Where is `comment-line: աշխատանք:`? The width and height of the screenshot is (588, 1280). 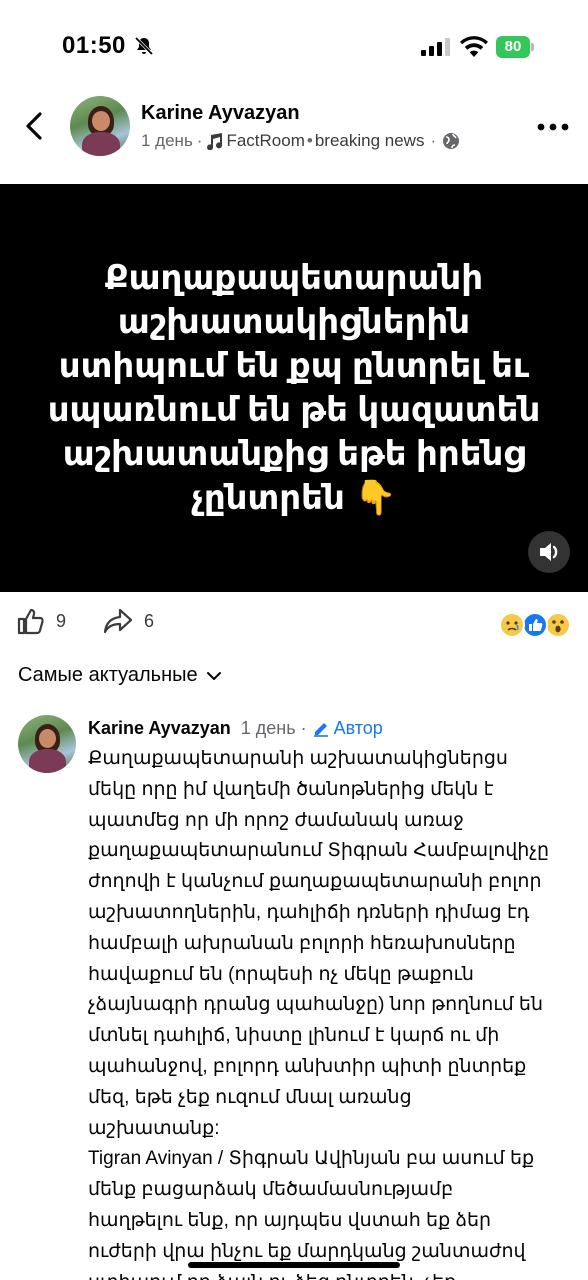
comment-line: աշխատանք: is located at coordinates (154, 1128).